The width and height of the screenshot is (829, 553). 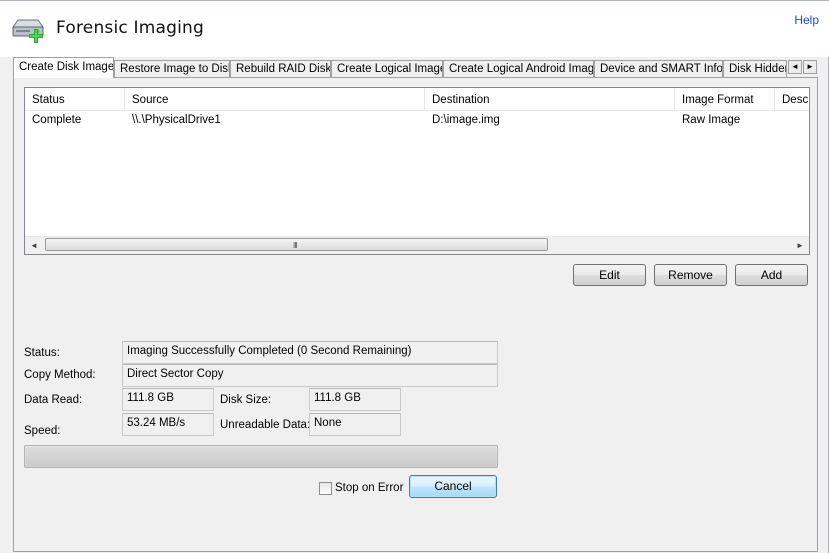 What do you see at coordinates (34, 245) in the screenshot?
I see `scroll-left-icon: ◄` at bounding box center [34, 245].